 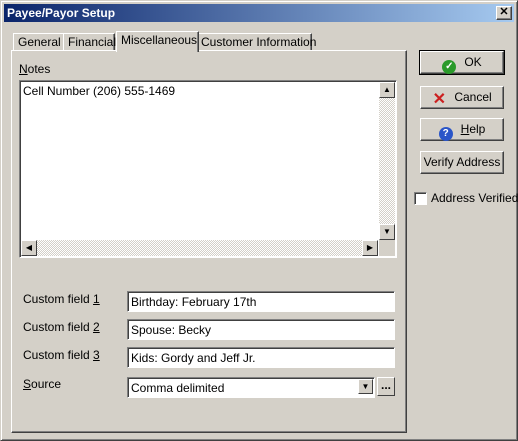 I want to click on close-icon: ✕, so click(x=504, y=13).